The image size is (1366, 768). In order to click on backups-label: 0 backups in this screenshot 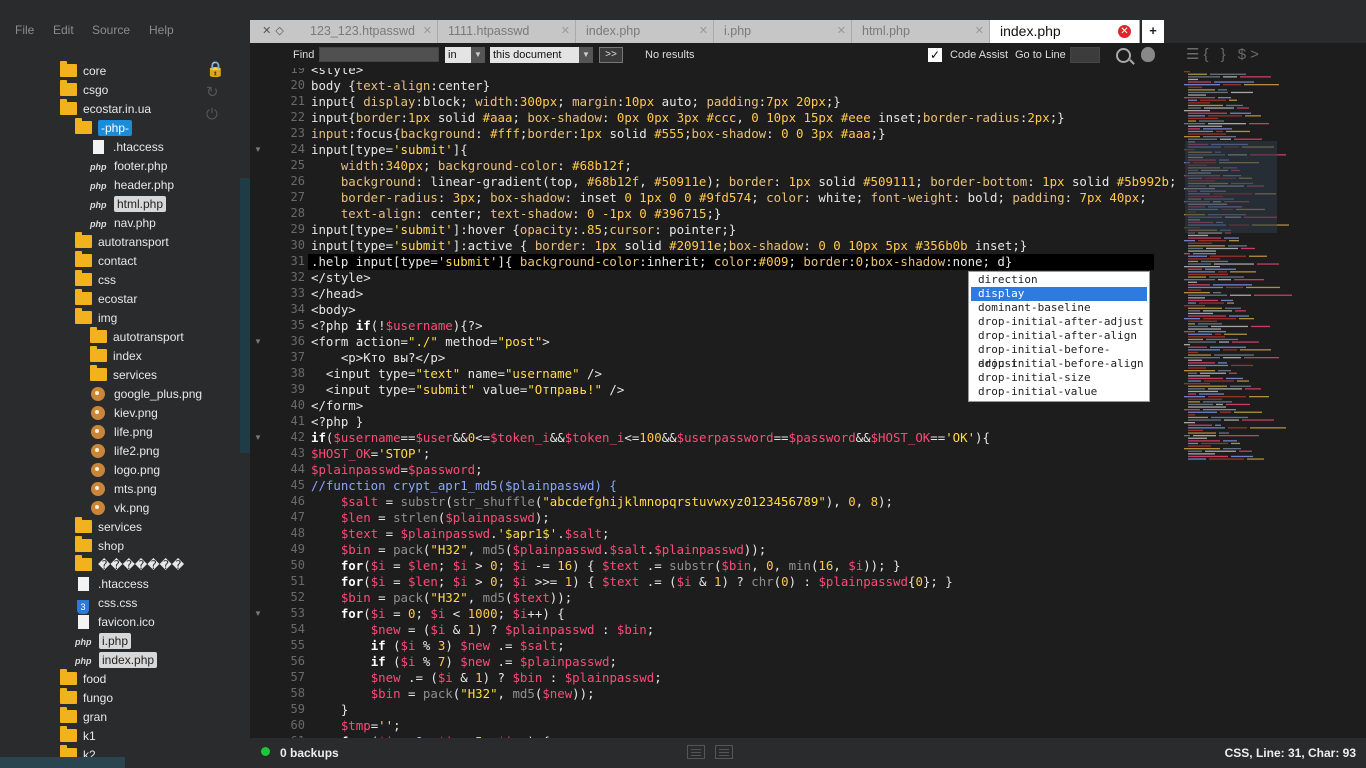, I will do `click(309, 753)`.